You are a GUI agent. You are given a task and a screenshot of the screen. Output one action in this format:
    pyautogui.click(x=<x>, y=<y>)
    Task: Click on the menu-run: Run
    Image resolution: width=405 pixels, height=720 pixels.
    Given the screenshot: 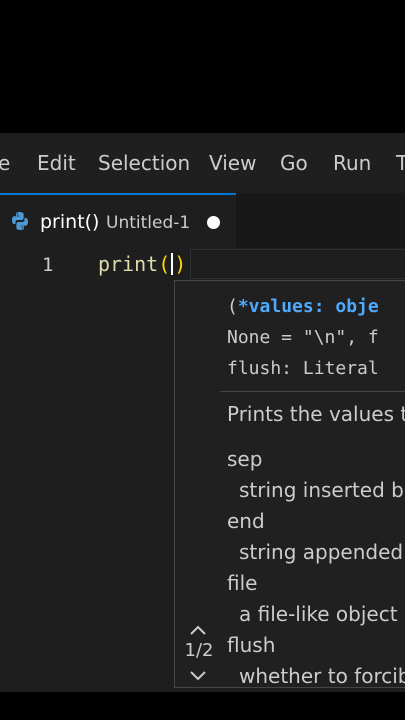 What is the action you would take?
    pyautogui.click(x=352, y=163)
    